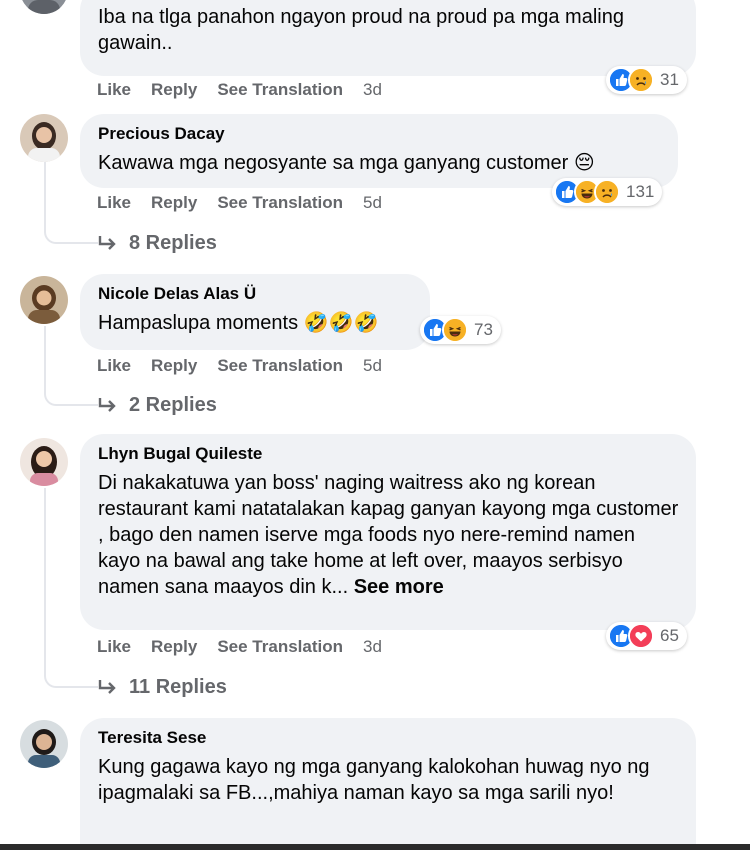  I want to click on reaction-count: 73, so click(483, 329).